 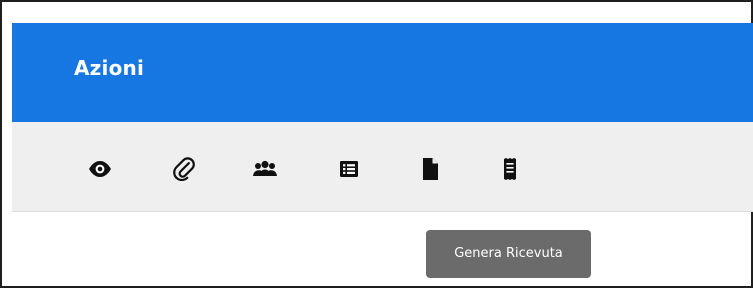 I want to click on users-icon, so click(x=265, y=169).